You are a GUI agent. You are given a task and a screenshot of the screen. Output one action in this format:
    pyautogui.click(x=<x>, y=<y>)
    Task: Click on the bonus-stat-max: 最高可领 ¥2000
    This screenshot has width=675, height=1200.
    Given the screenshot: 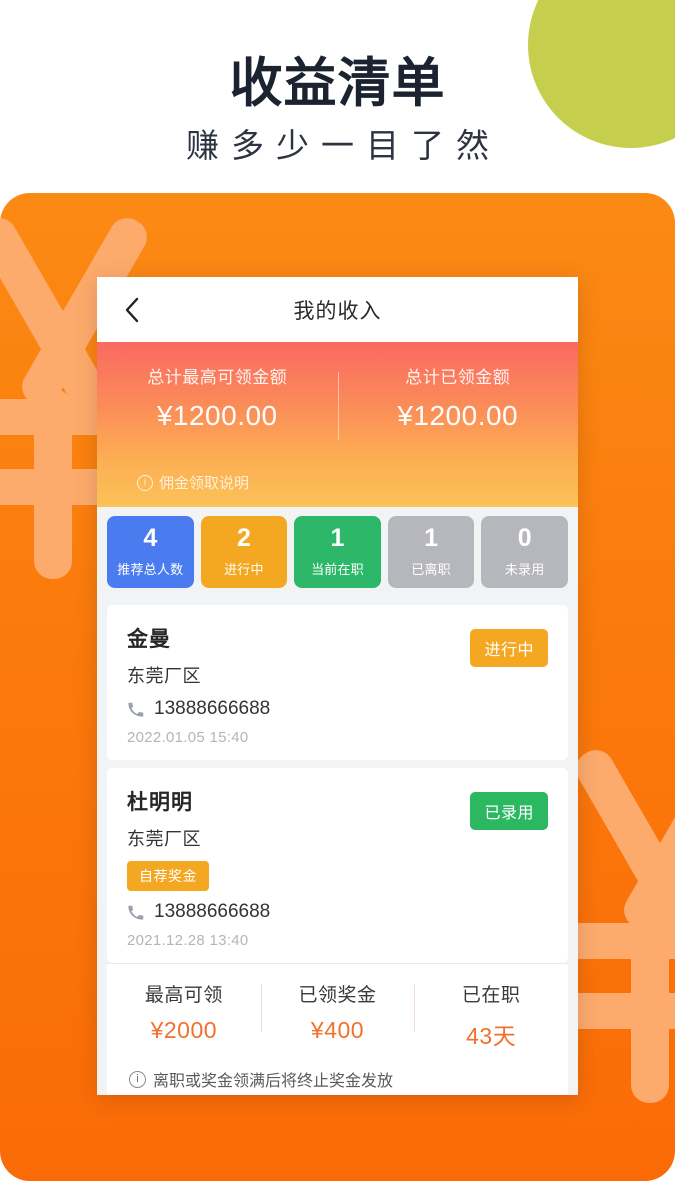 What is the action you would take?
    pyautogui.click(x=184, y=1015)
    